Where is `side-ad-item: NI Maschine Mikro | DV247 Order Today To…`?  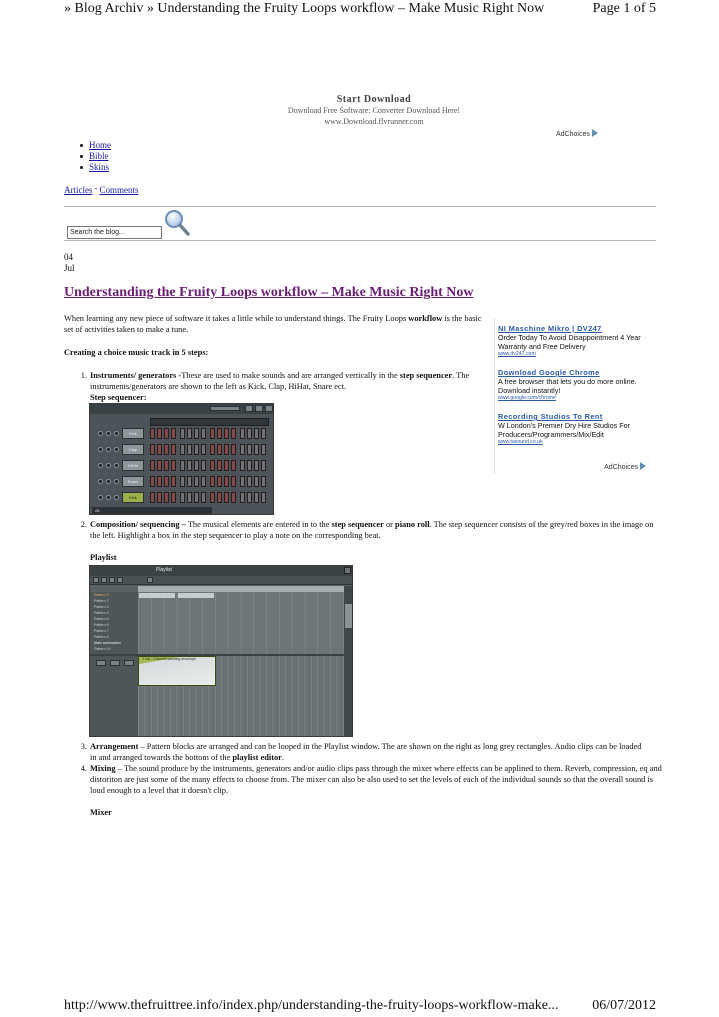 side-ad-item: NI Maschine Mikro | DV247 Order Today To… is located at coordinates (575, 341).